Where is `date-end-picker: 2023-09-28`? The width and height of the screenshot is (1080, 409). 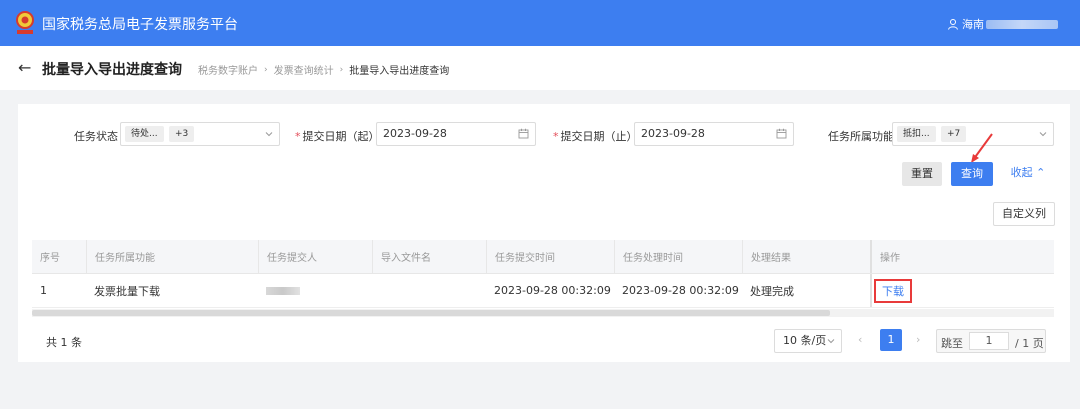 date-end-picker: 2023-09-28 is located at coordinates (714, 134).